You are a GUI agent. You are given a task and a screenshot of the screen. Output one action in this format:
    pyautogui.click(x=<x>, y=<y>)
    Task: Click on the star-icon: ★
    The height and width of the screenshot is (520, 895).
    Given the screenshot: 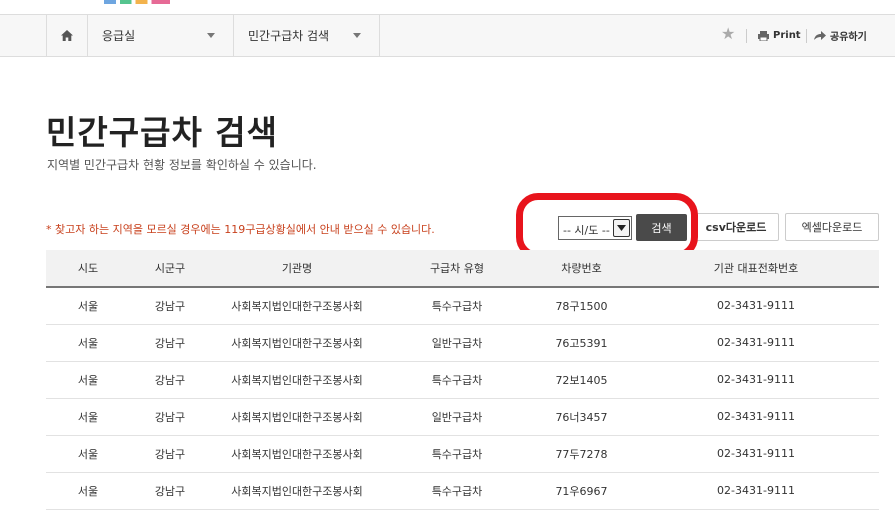 What is the action you would take?
    pyautogui.click(x=729, y=34)
    